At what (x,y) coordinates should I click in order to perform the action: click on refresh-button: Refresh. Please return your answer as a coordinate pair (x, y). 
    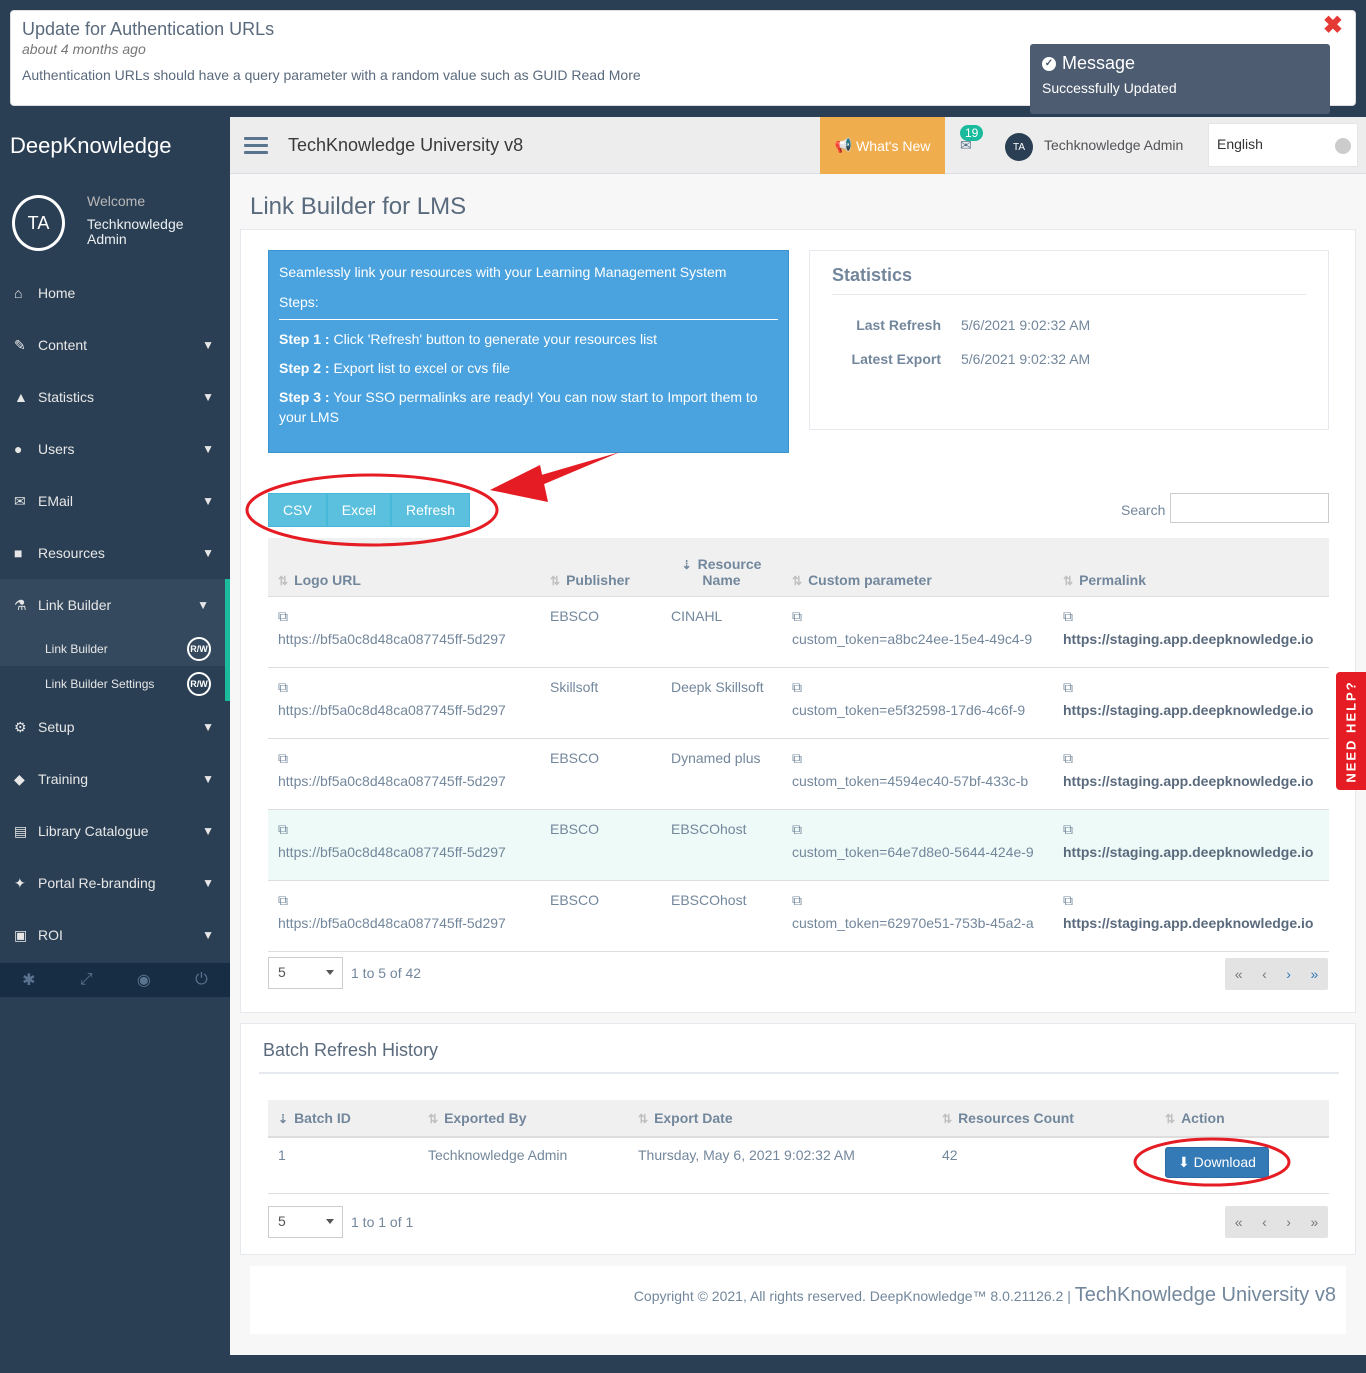
    Looking at the image, I should click on (431, 510).